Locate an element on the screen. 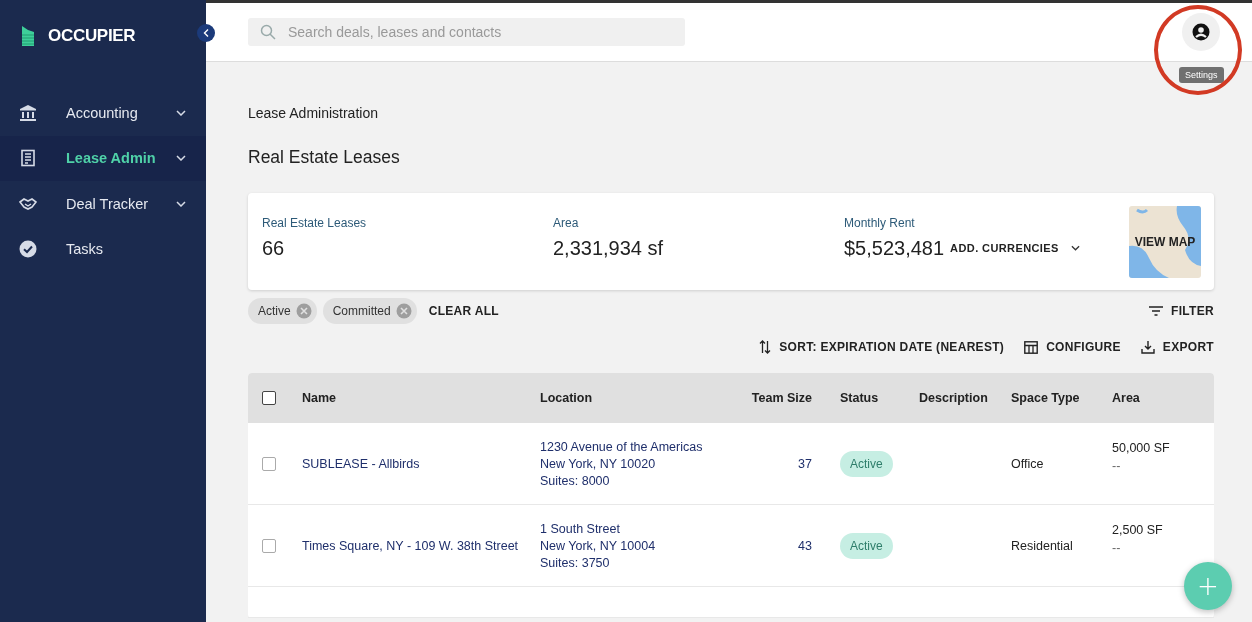 The image size is (1252, 622). location-text: 1230 Avenue of the Americas is located at coordinates (622, 446).